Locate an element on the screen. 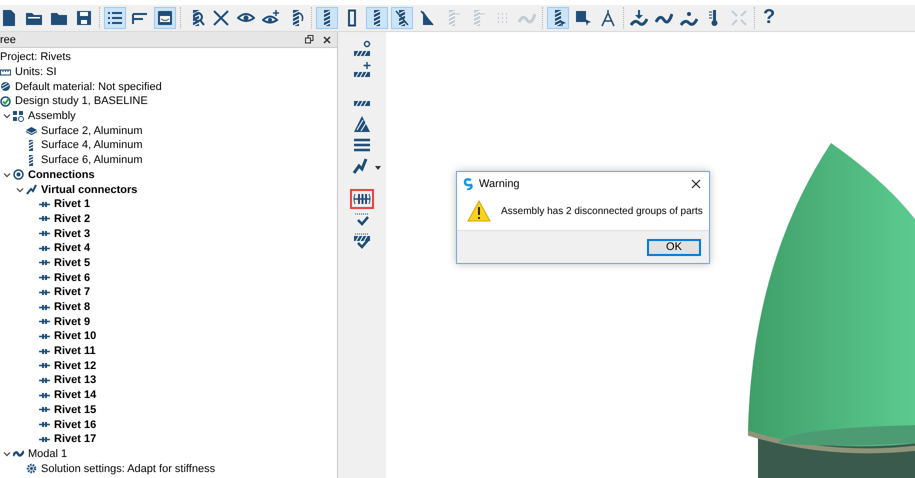 The width and height of the screenshot is (915, 478). assembly-icon is located at coordinates (18, 116).